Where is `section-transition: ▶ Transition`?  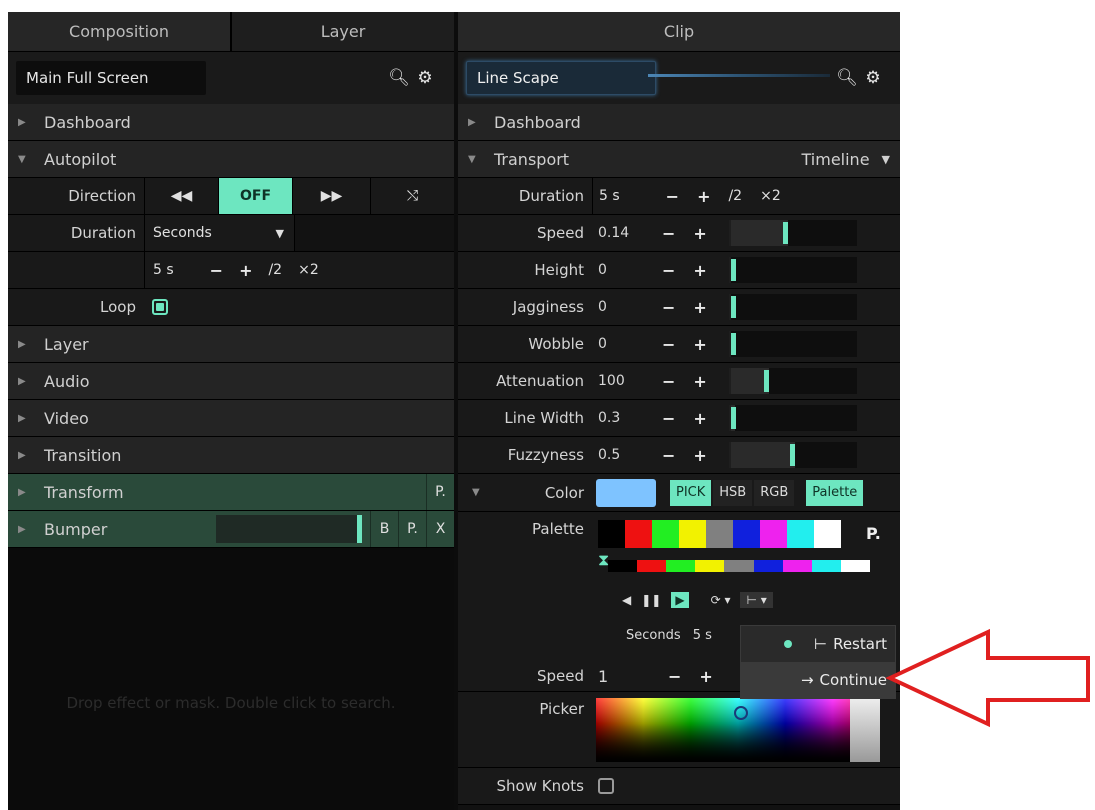
section-transition: ▶ Transition is located at coordinates (231, 455).